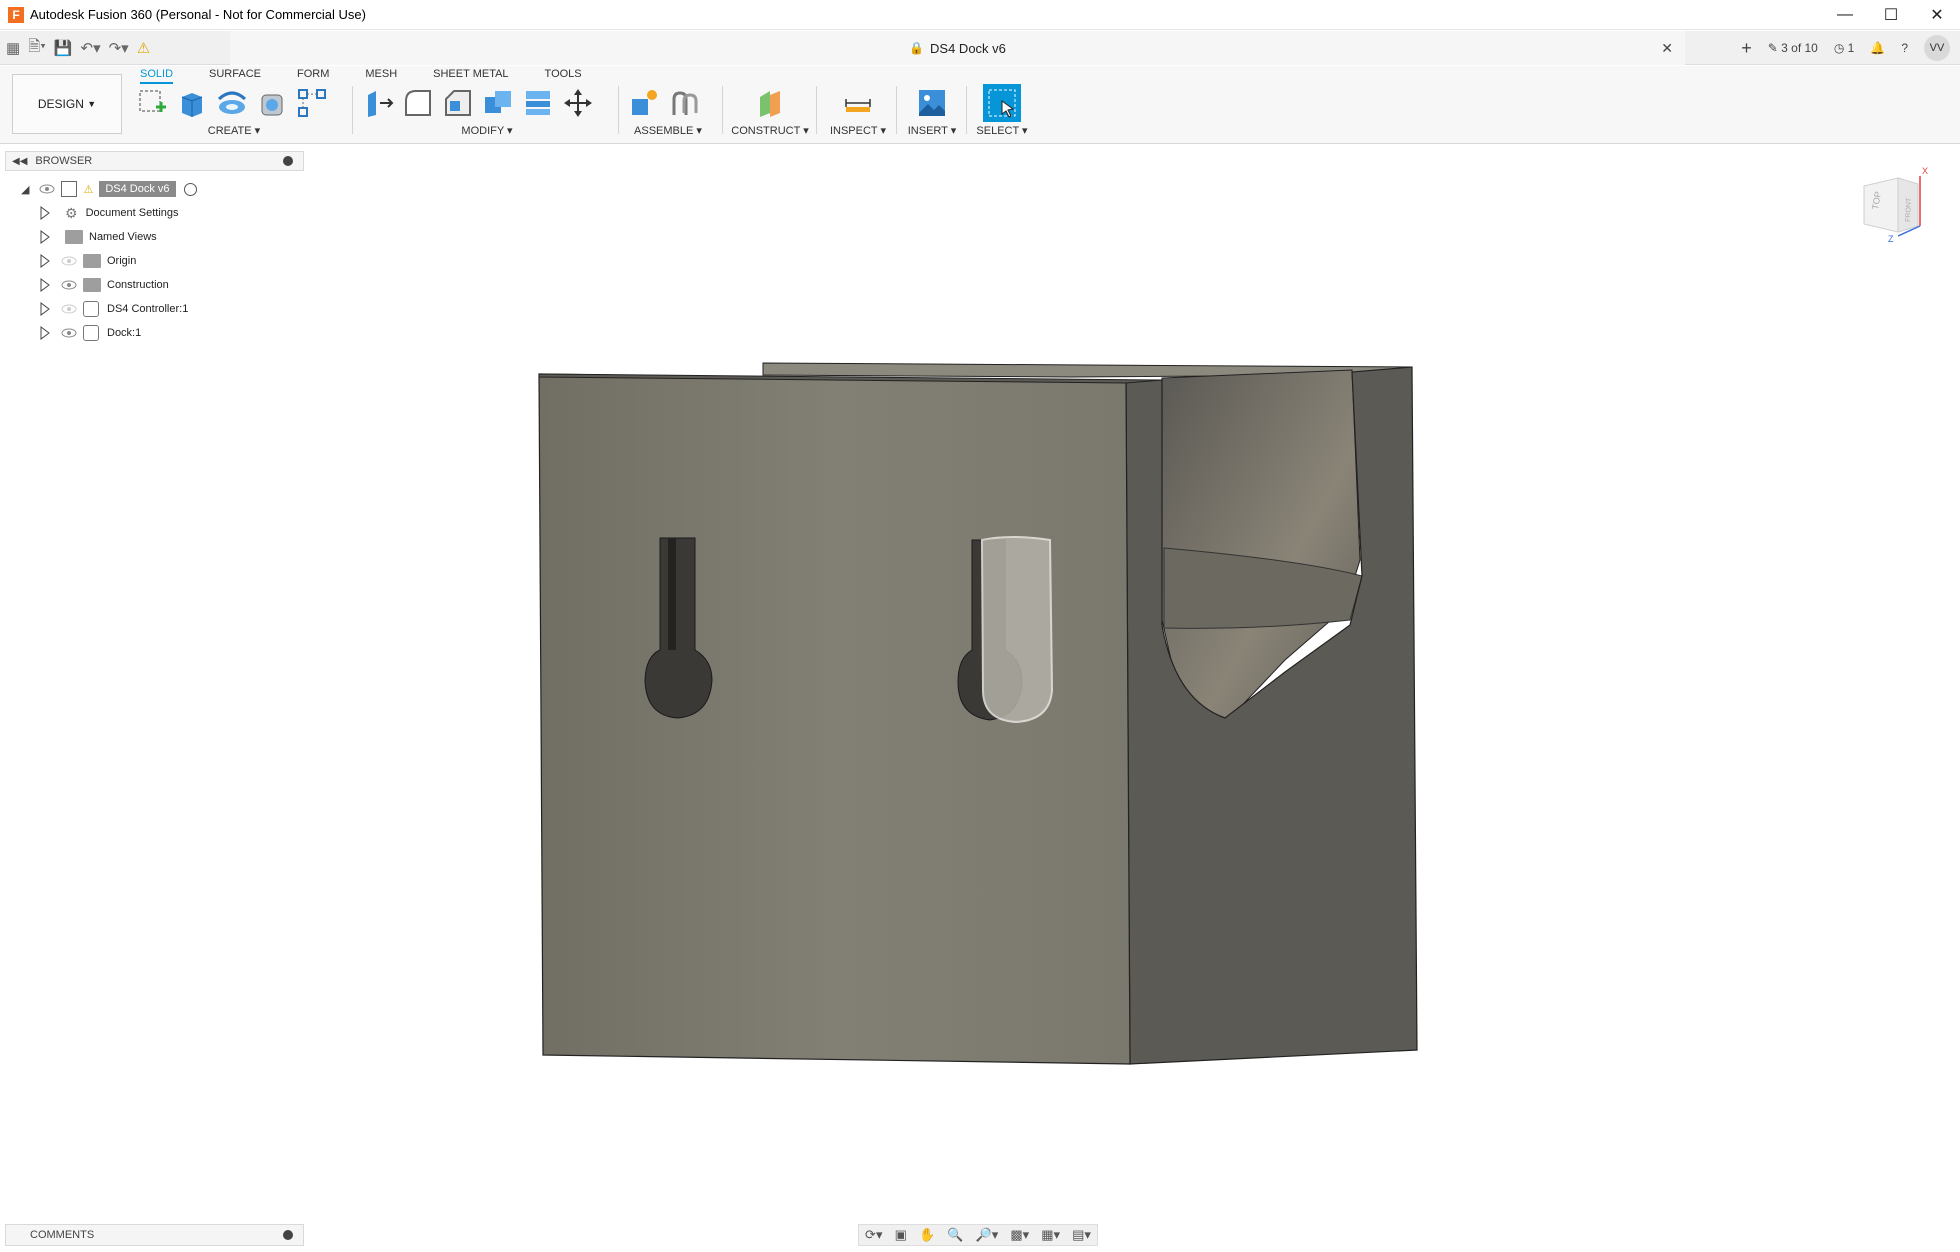  What do you see at coordinates (109, 189) in the screenshot?
I see `browser-root-row: ◢ ⚠ DS4 Dock v6` at bounding box center [109, 189].